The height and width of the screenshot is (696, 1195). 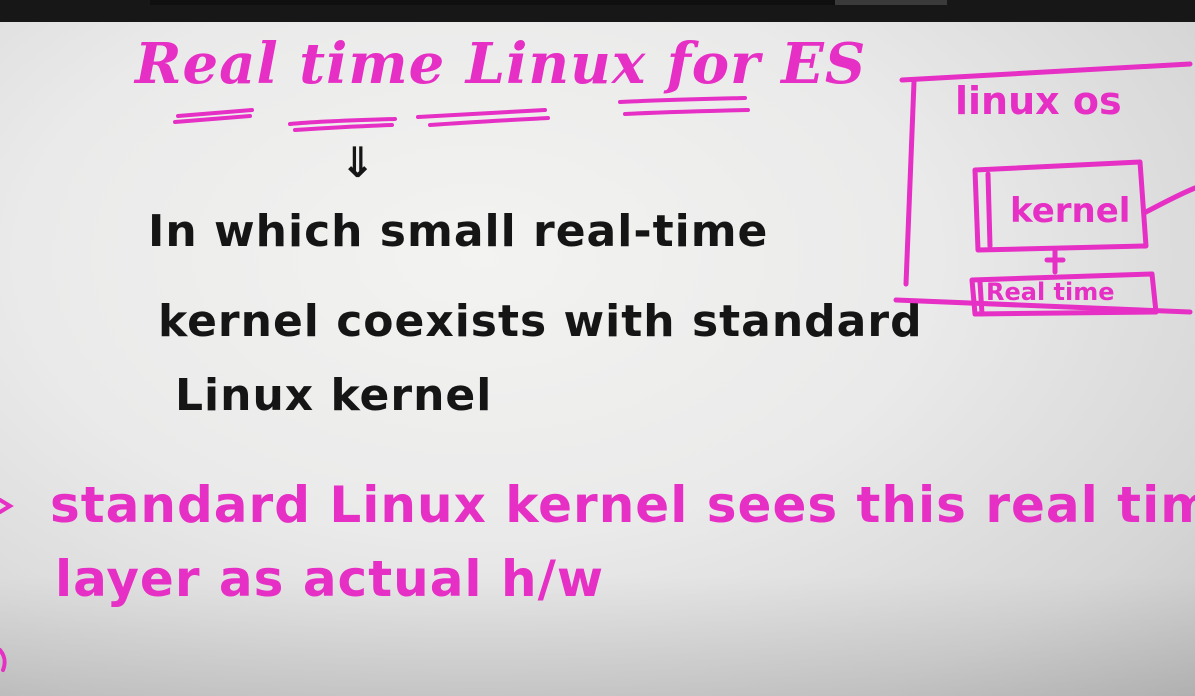 What do you see at coordinates (682, 100) in the screenshot?
I see `title-underline-es` at bounding box center [682, 100].